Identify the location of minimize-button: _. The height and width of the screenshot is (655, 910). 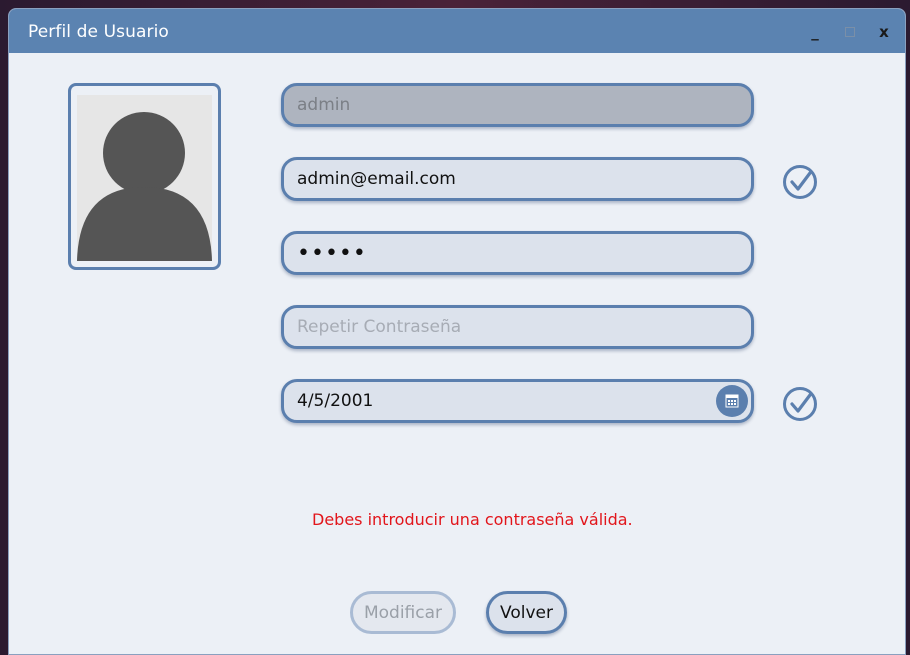
(815, 32).